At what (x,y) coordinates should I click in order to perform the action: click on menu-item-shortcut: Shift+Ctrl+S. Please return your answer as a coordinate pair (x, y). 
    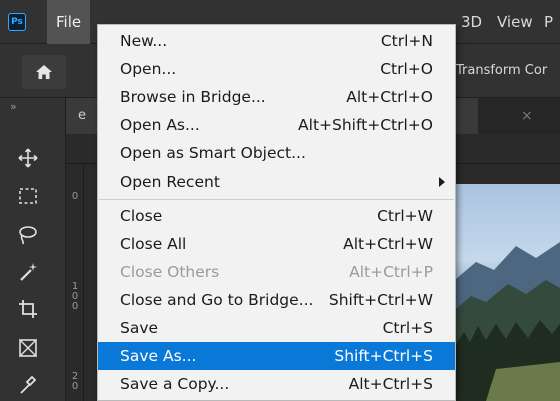
    Looking at the image, I should click on (383, 356).